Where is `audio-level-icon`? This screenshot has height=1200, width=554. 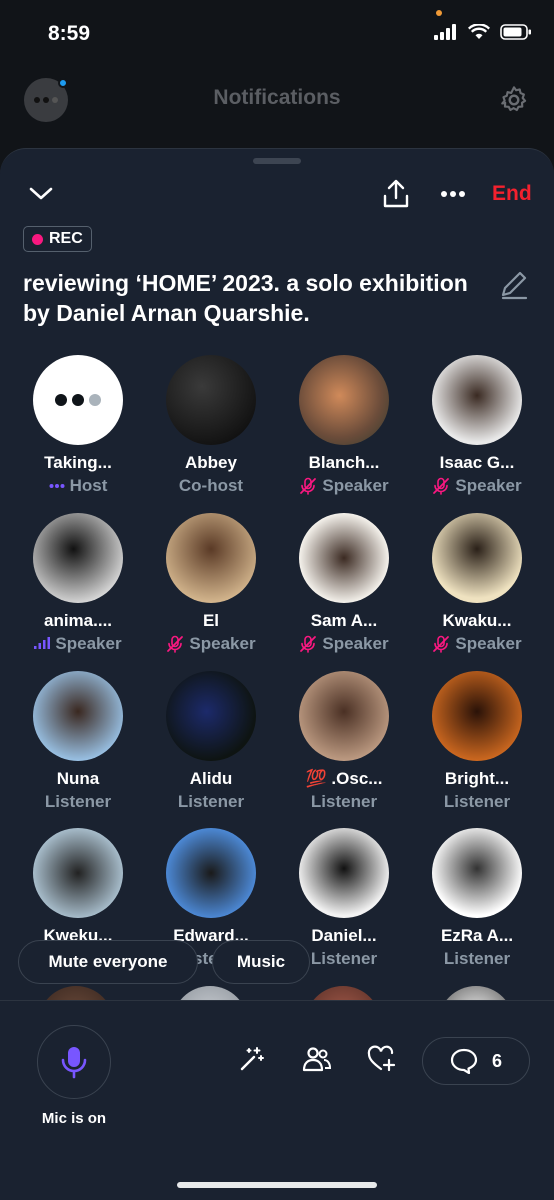 audio-level-icon is located at coordinates (42, 643).